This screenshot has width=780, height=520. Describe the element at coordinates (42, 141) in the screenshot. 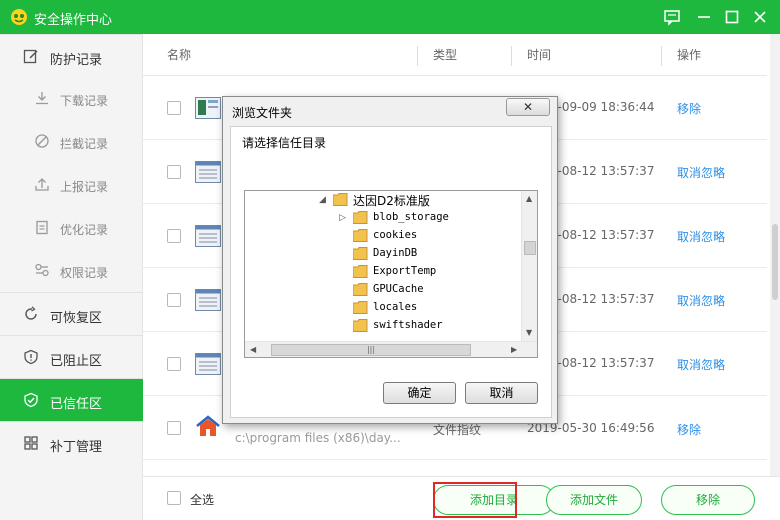

I see `block-icon` at that location.